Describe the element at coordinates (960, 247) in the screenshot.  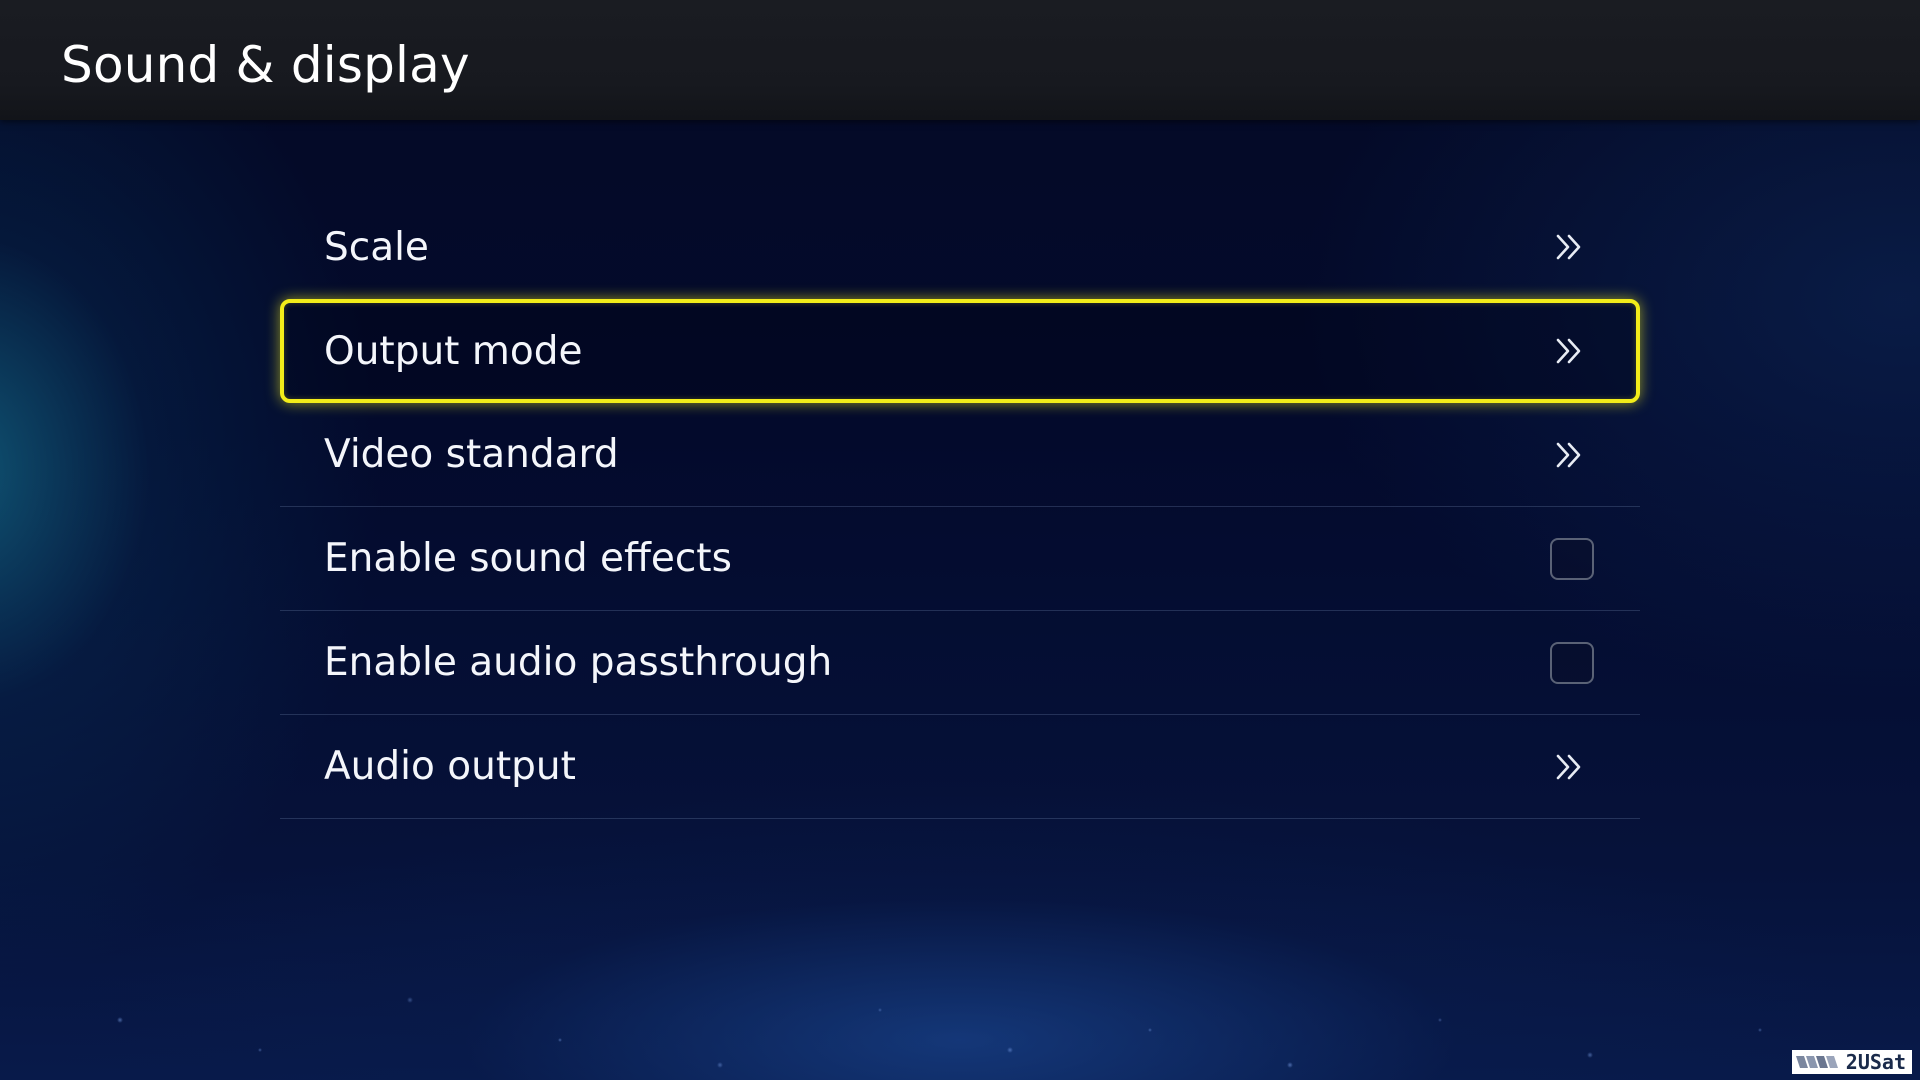
I see `menu-item-scale: Scale` at that location.